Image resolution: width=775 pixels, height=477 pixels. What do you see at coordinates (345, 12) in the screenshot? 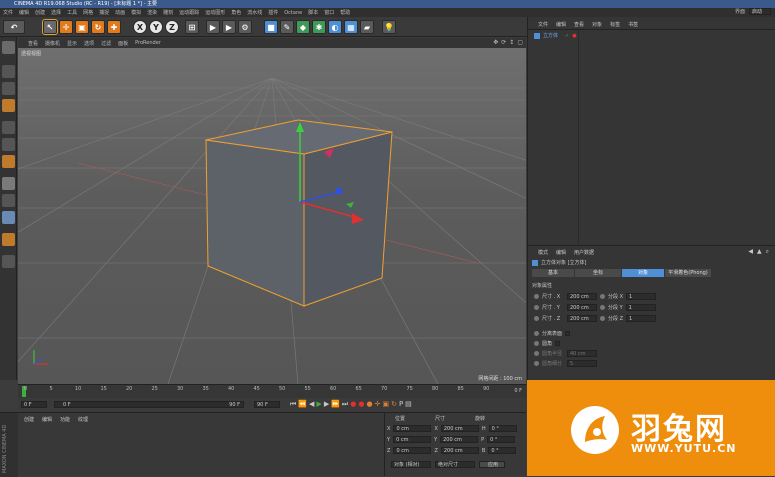
I see `menu-help: 帮助` at bounding box center [345, 12].